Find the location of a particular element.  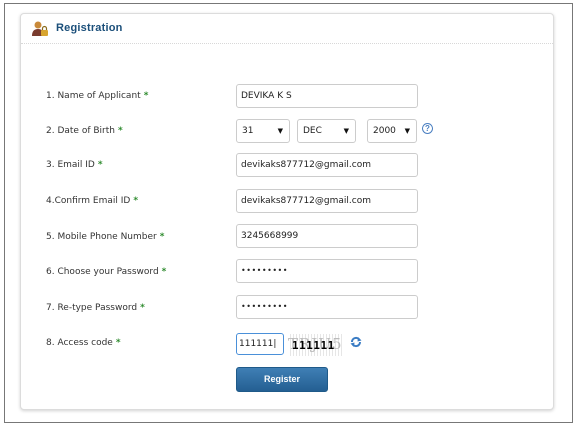

dob-year-select: 2000 ▼ is located at coordinates (392, 131).